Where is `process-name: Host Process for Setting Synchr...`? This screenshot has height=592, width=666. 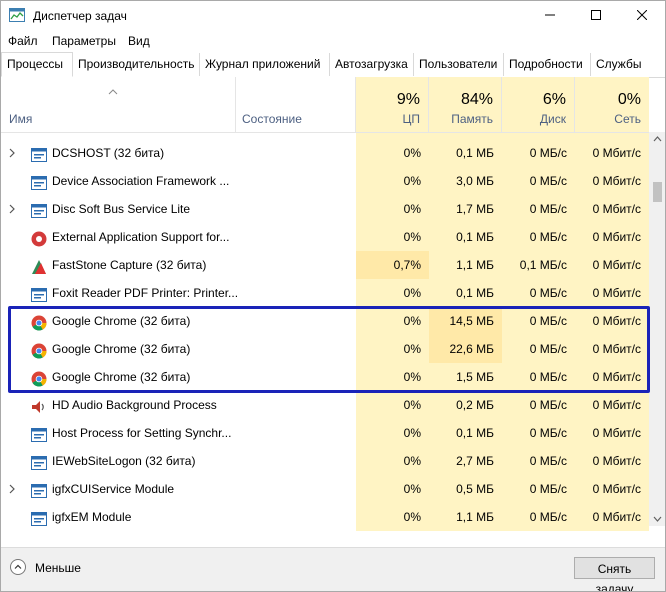 process-name: Host Process for Setting Synchr... is located at coordinates (142, 433).